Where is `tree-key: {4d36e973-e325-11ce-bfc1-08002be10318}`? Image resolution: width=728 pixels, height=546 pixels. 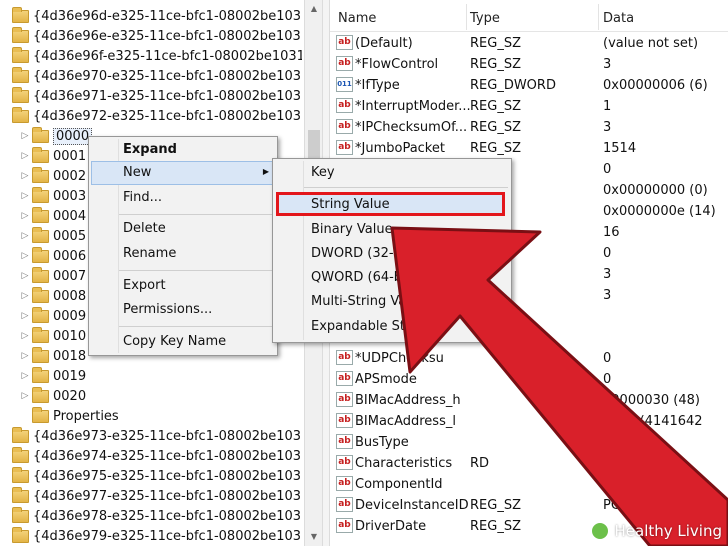
tree-key: {4d36e973-e325-11ce-bfc1-08002be10318} is located at coordinates (151, 436).